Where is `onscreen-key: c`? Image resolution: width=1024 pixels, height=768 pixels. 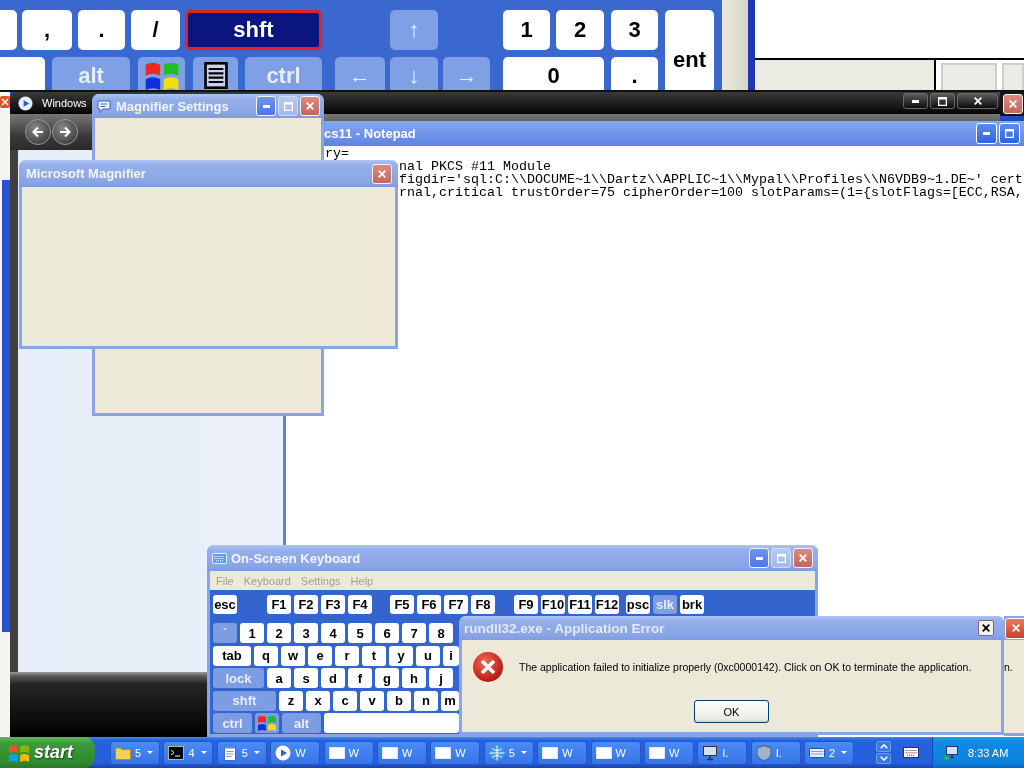 onscreen-key: c is located at coordinates (345, 700).